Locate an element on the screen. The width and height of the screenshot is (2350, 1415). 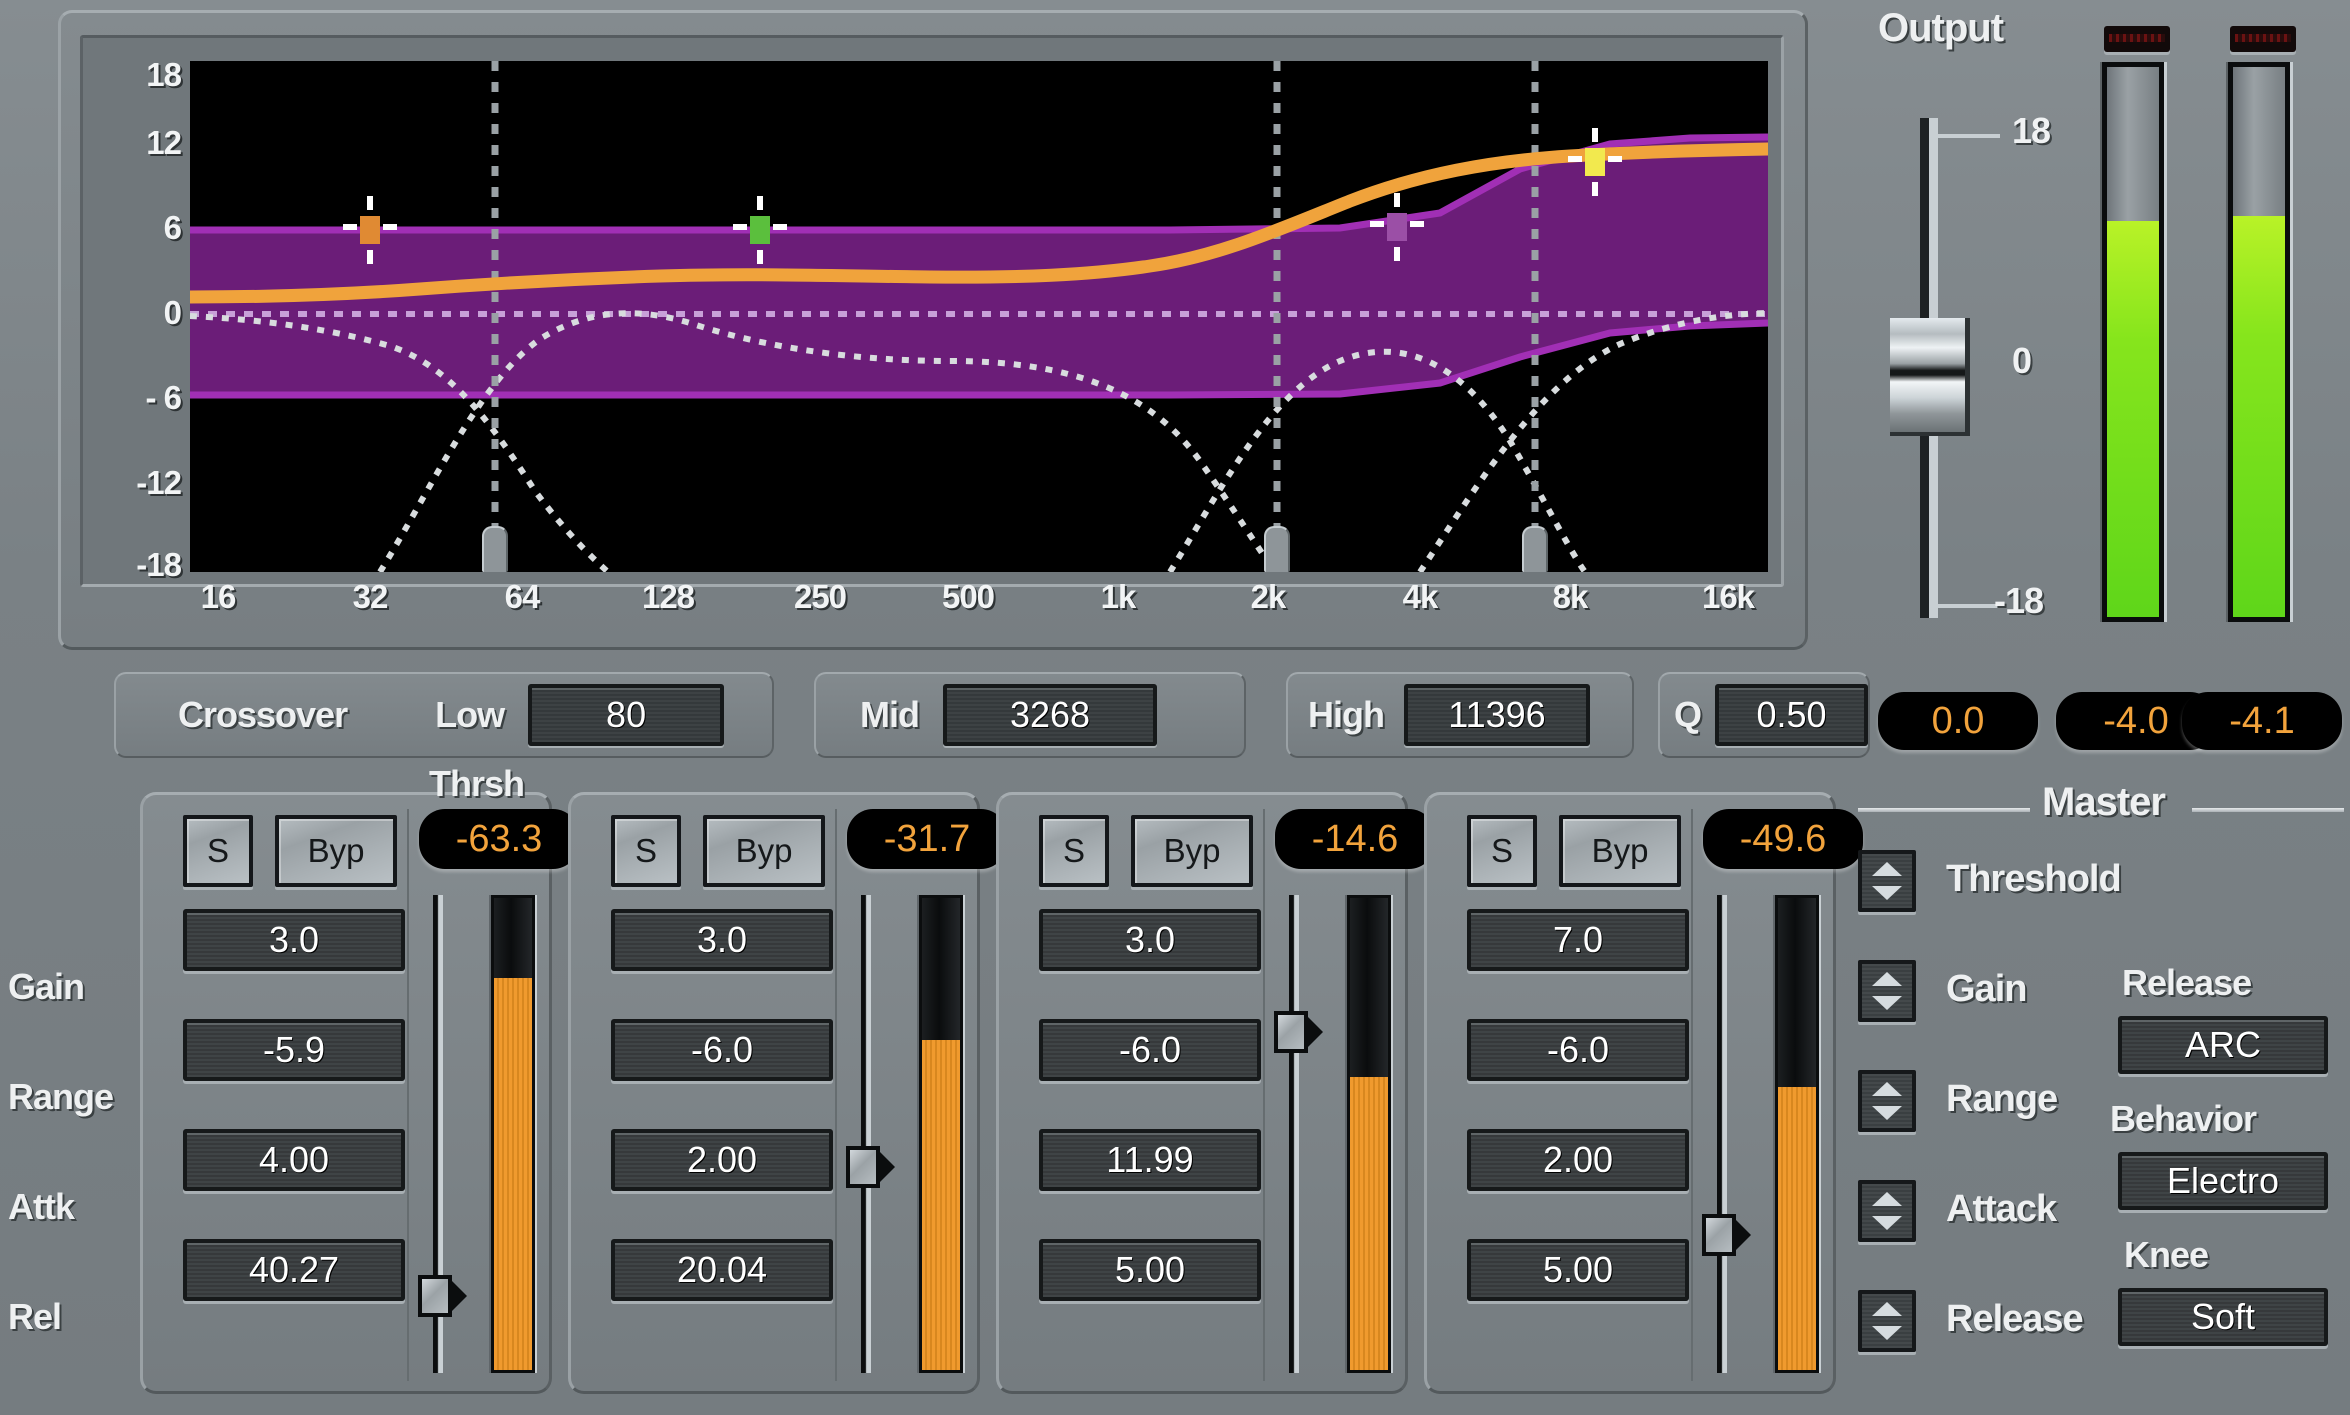
master-rule-left is located at coordinates (1944, 810).